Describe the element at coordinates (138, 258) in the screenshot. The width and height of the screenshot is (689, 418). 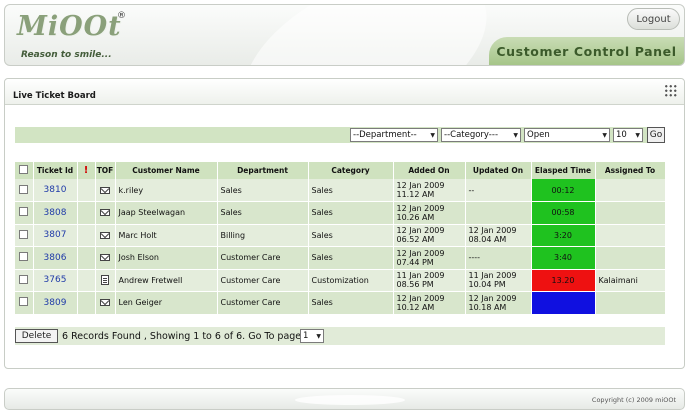
I see `customer-name: Josh Elson` at that location.